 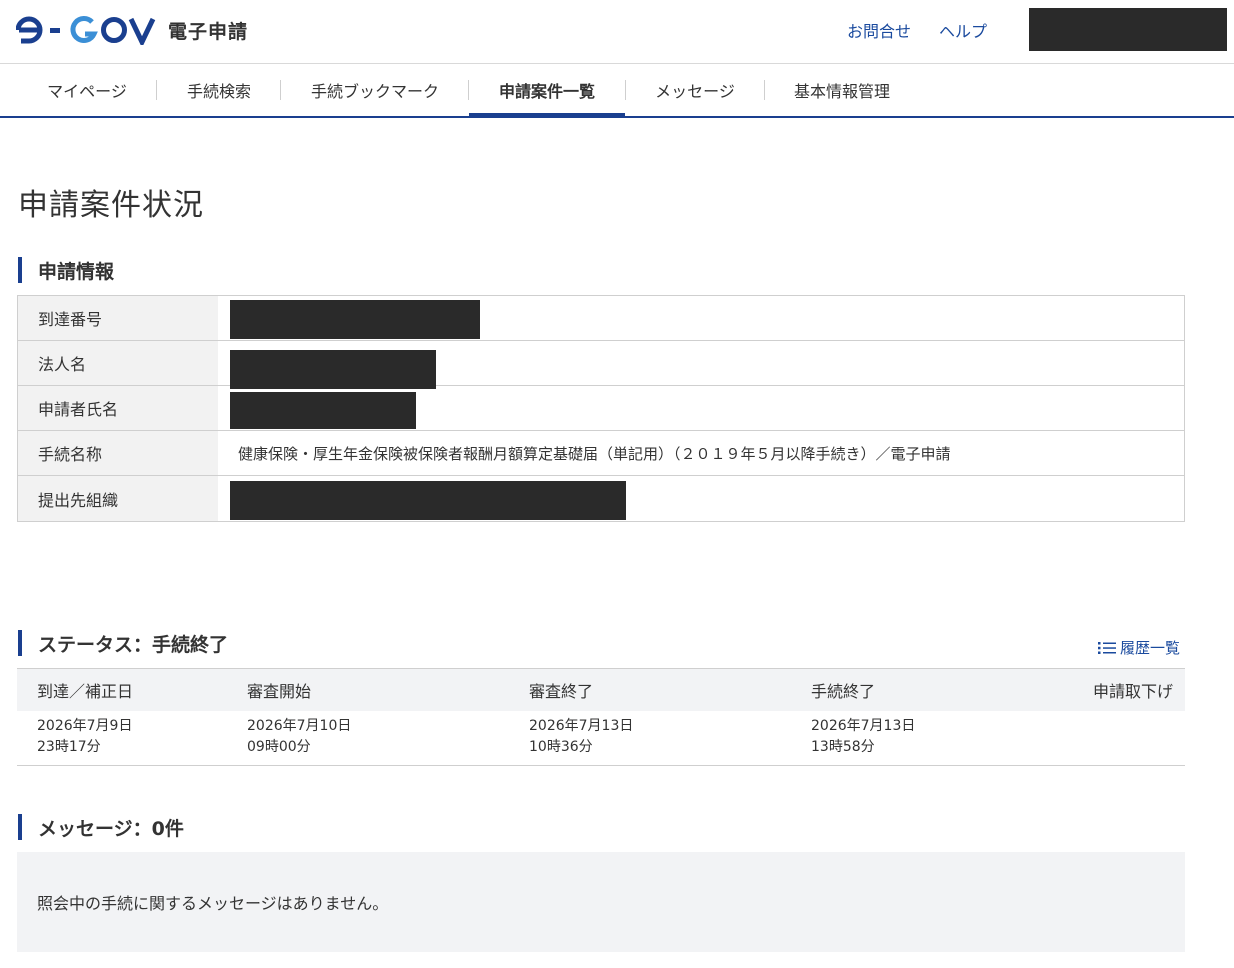 I want to click on logo-text: 電子申請, so click(x=208, y=31).